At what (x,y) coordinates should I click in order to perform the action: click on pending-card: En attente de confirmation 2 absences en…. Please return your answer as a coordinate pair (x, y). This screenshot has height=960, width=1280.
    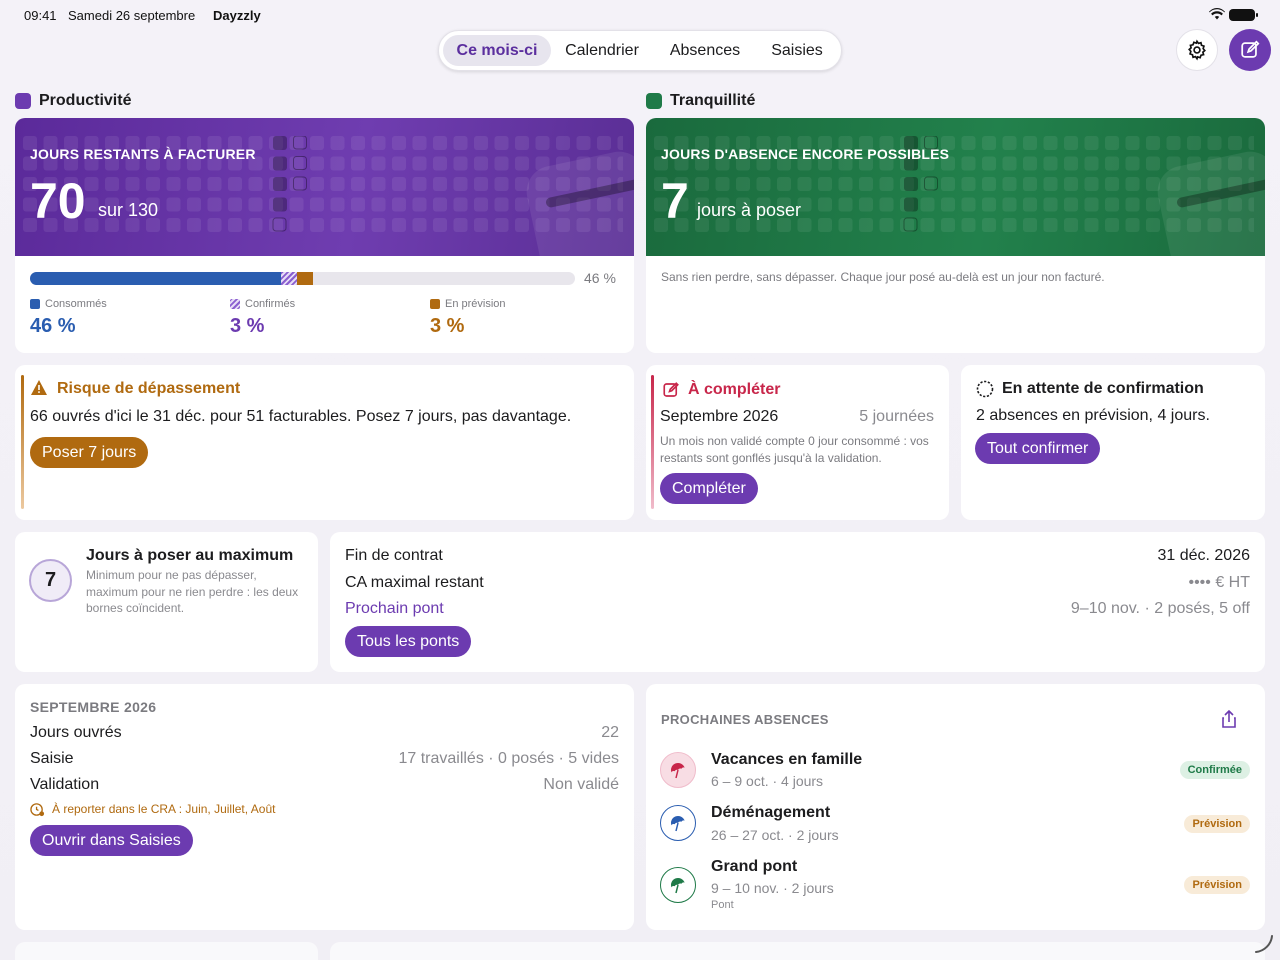
    Looking at the image, I should click on (1113, 442).